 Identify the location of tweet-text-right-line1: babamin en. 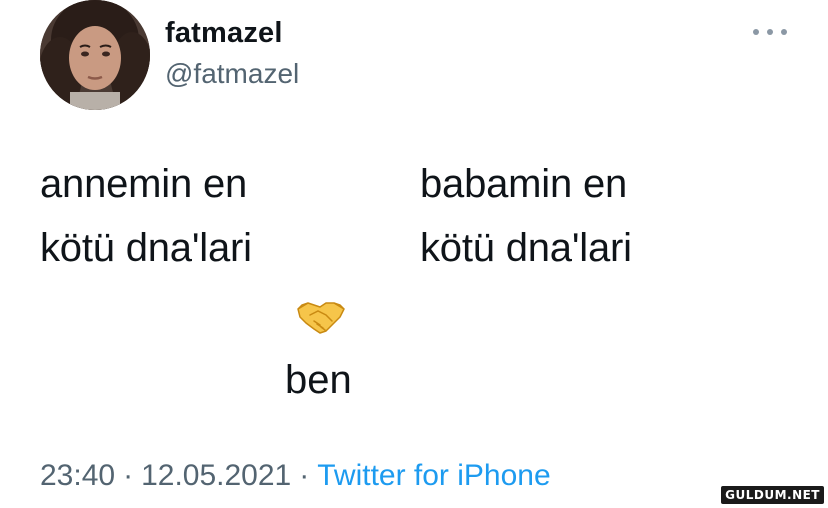
(524, 184).